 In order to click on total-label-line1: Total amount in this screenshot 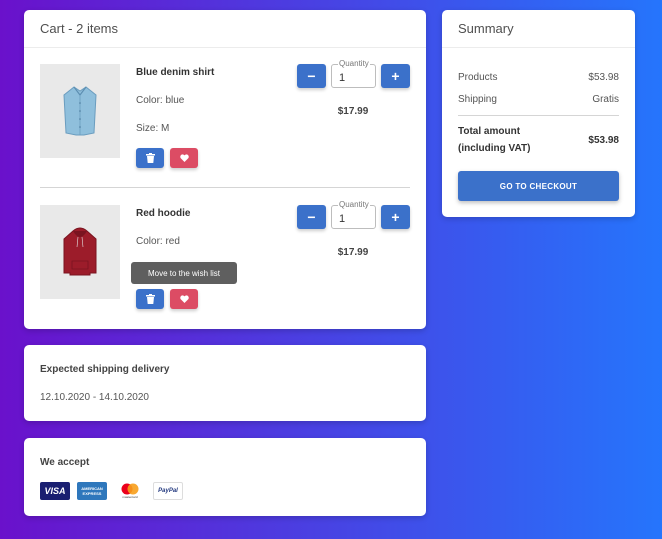, I will do `click(489, 131)`.